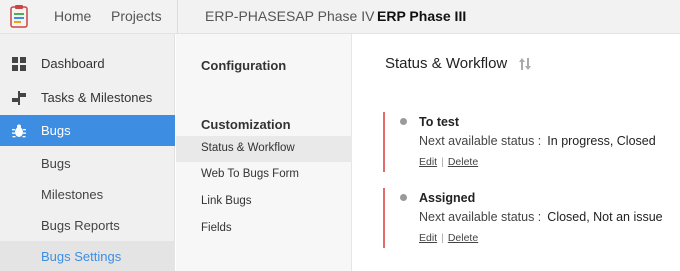 Image resolution: width=680 pixels, height=271 pixels. I want to click on sidebar-item-dashboard: Dashboard, so click(87, 63).